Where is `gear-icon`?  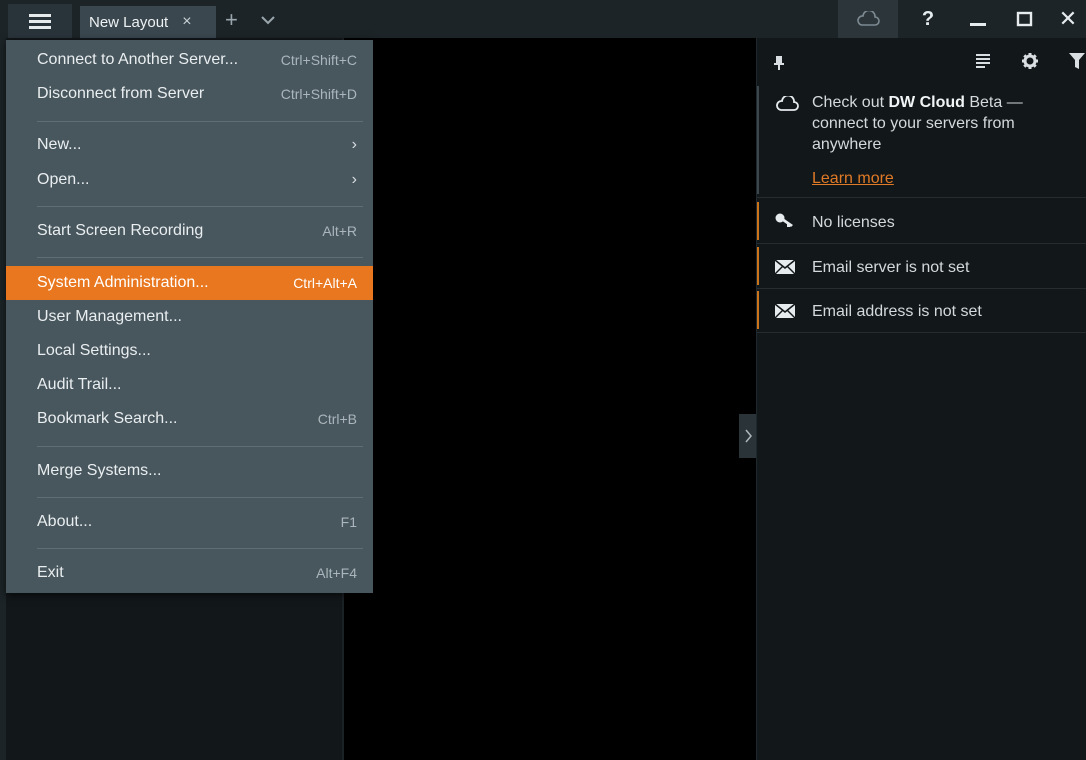
gear-icon is located at coordinates (1030, 61).